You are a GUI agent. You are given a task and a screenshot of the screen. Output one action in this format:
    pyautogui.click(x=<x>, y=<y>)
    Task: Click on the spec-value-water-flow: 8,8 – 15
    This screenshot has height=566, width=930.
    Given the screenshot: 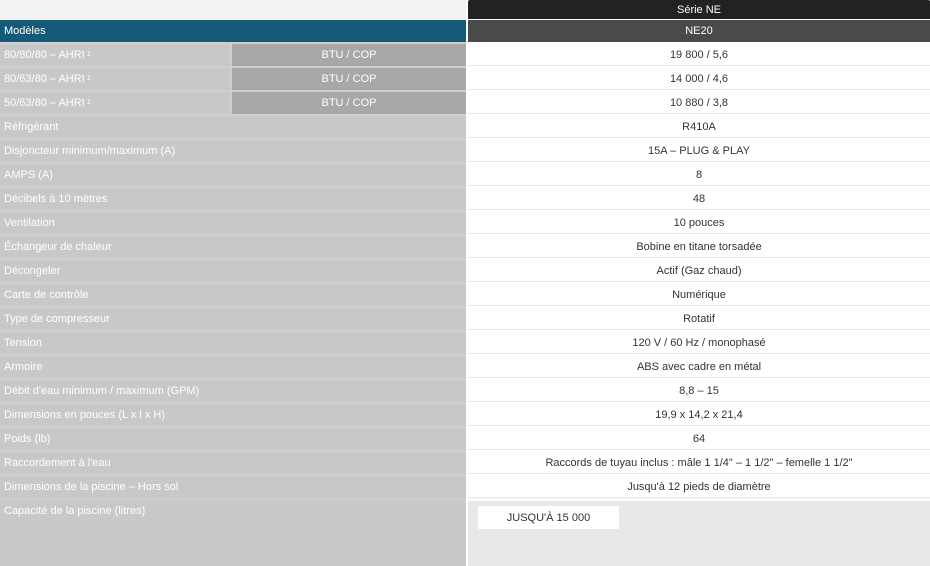 What is the action you would take?
    pyautogui.click(x=699, y=391)
    